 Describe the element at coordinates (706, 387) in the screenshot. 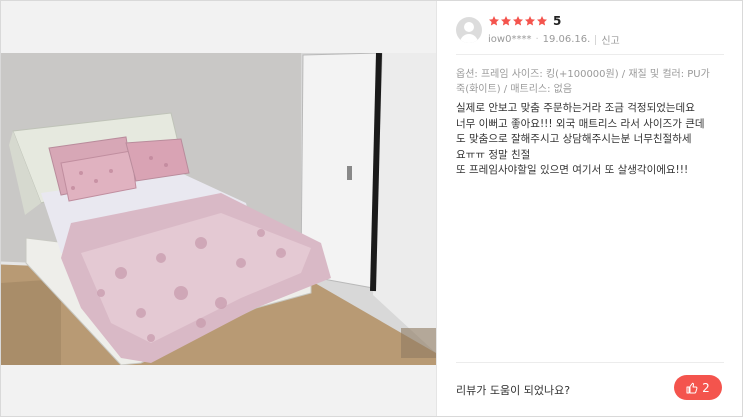

I see `helpful-count: 2` at that location.